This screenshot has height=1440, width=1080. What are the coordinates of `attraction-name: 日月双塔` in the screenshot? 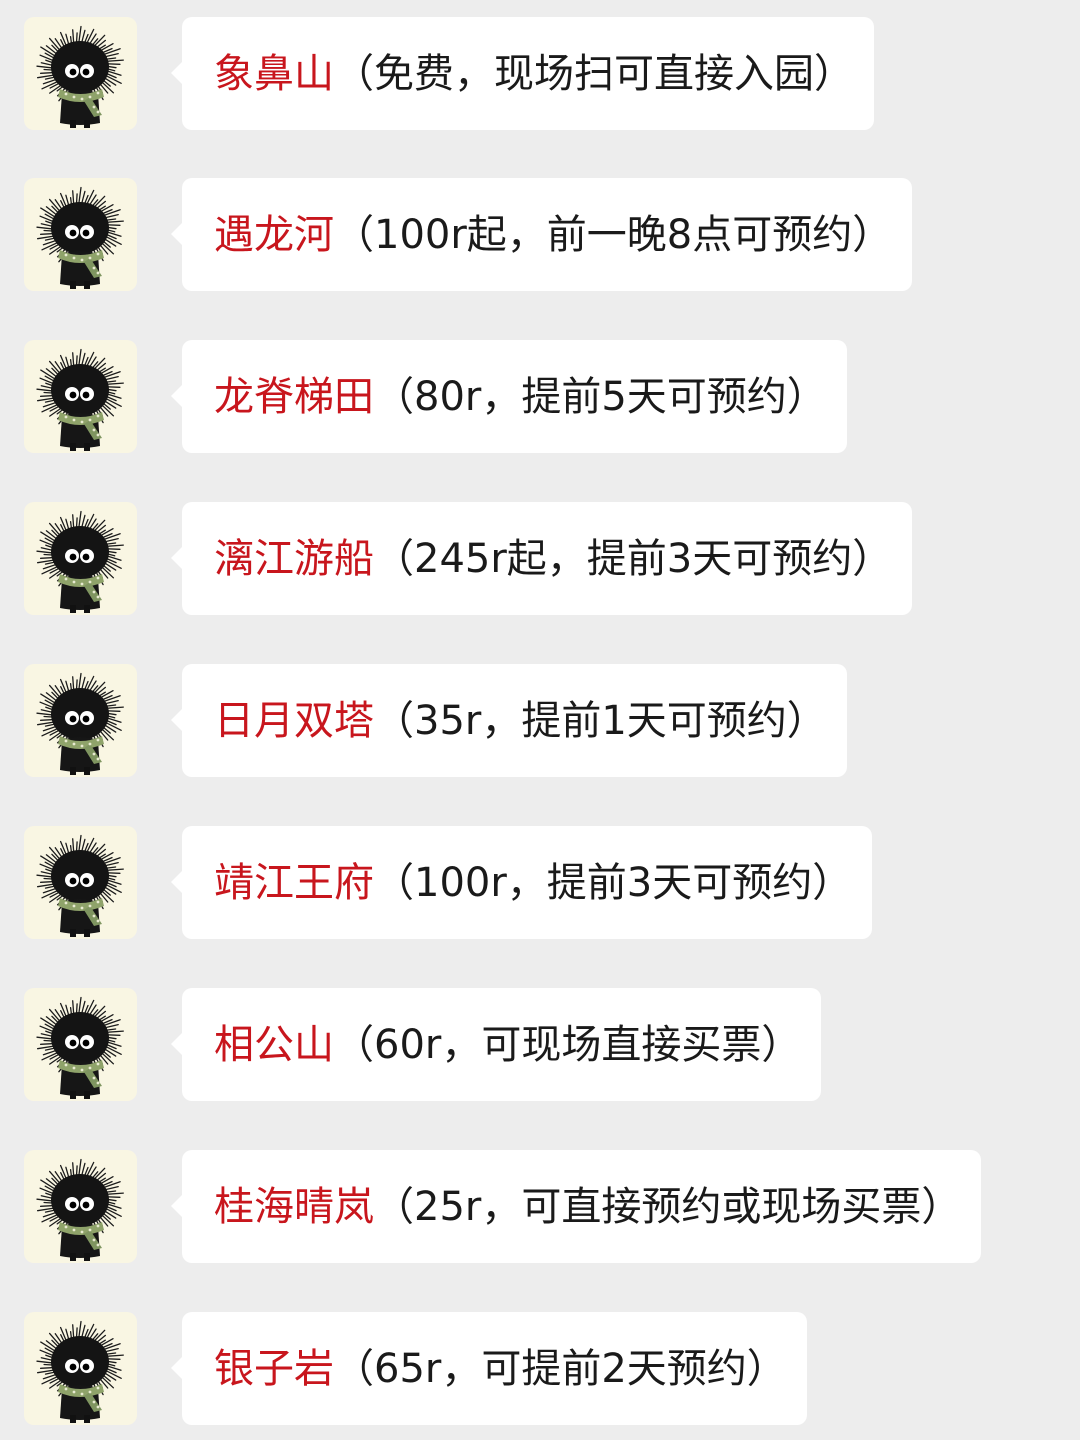 It's located at (294, 720).